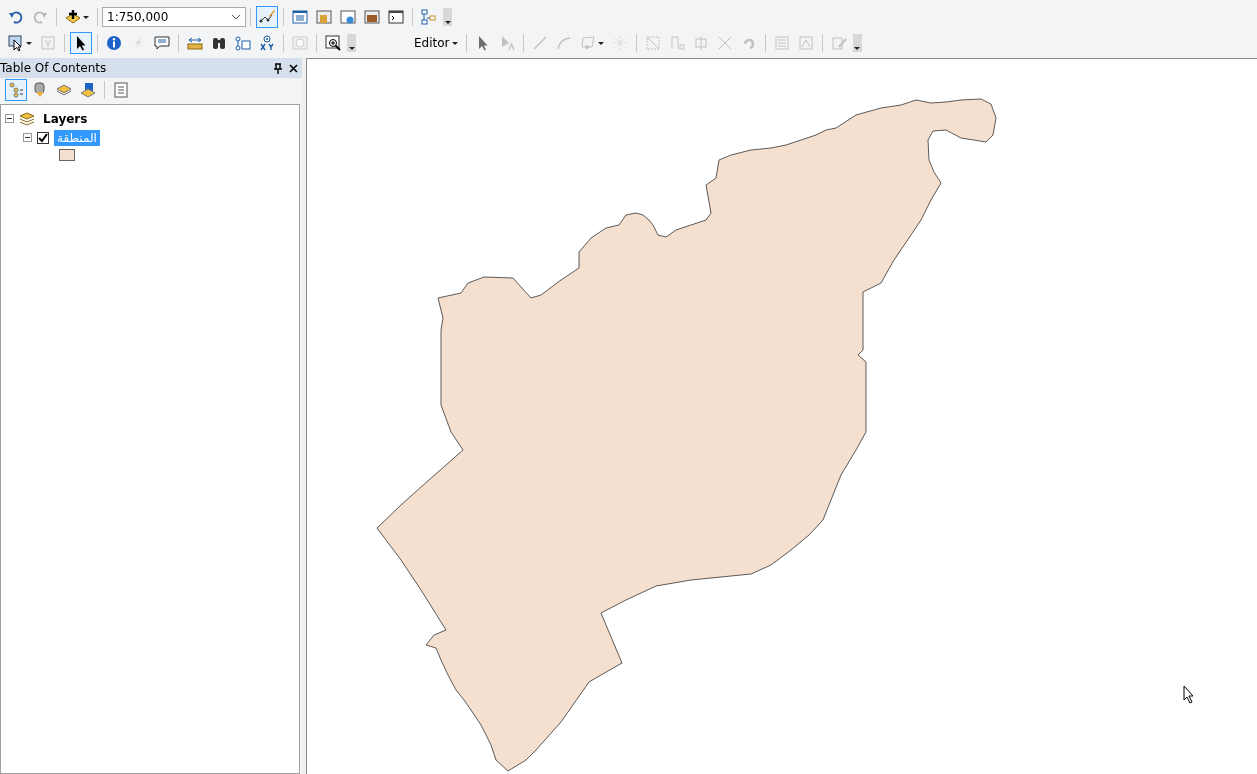 The height and width of the screenshot is (774, 1257). Describe the element at coordinates (162, 43) in the screenshot. I see `popup-window-icon` at that location.